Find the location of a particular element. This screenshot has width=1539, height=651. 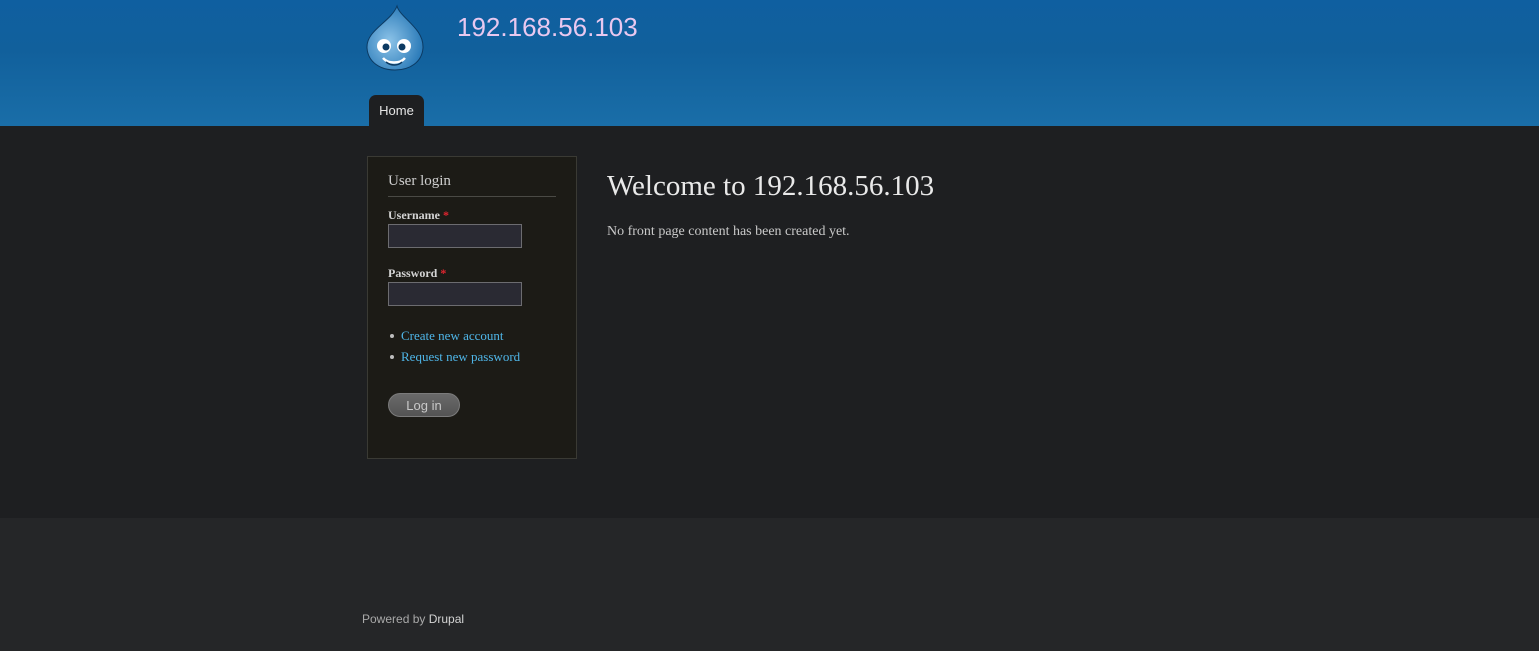

create-account-link: Create new account is located at coordinates (452, 335).